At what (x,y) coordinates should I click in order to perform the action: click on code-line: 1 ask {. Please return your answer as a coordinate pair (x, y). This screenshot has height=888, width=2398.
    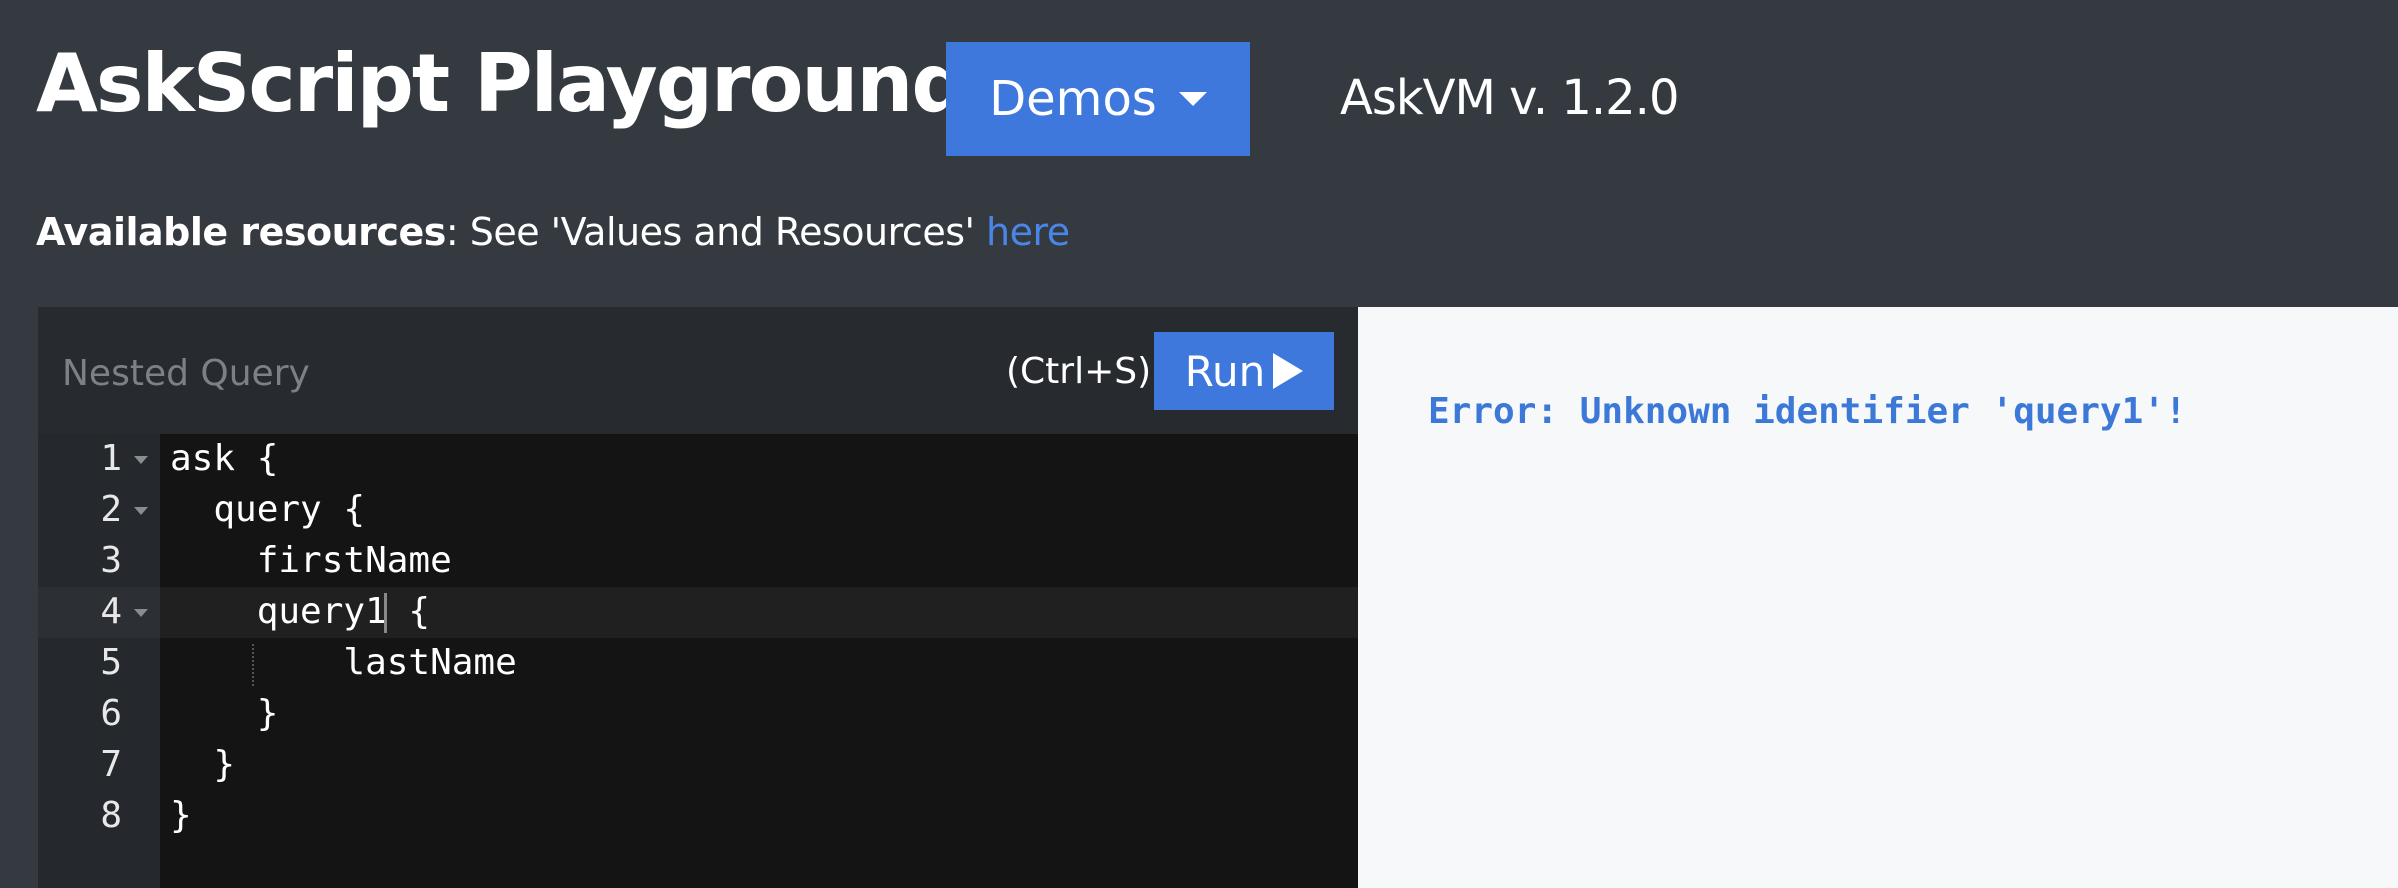
    Looking at the image, I should click on (698, 459).